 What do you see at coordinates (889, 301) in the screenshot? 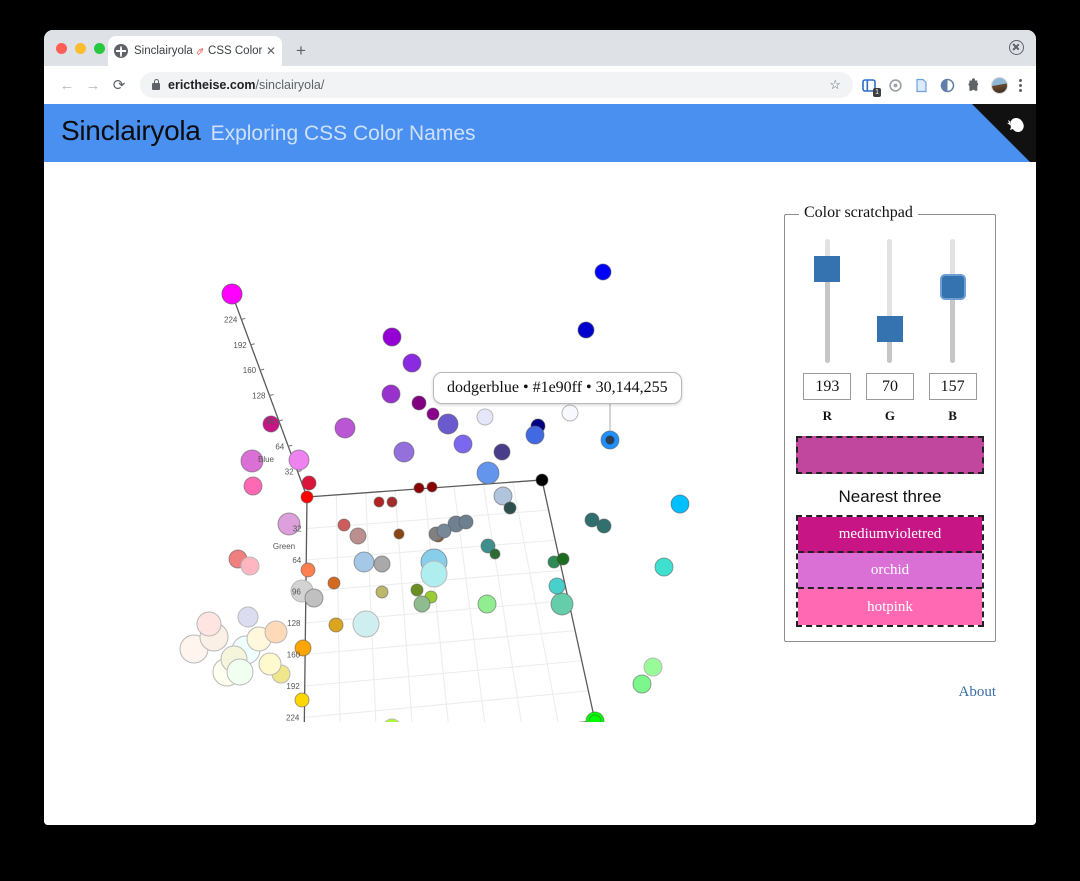
I see `green-slider-track` at bounding box center [889, 301].